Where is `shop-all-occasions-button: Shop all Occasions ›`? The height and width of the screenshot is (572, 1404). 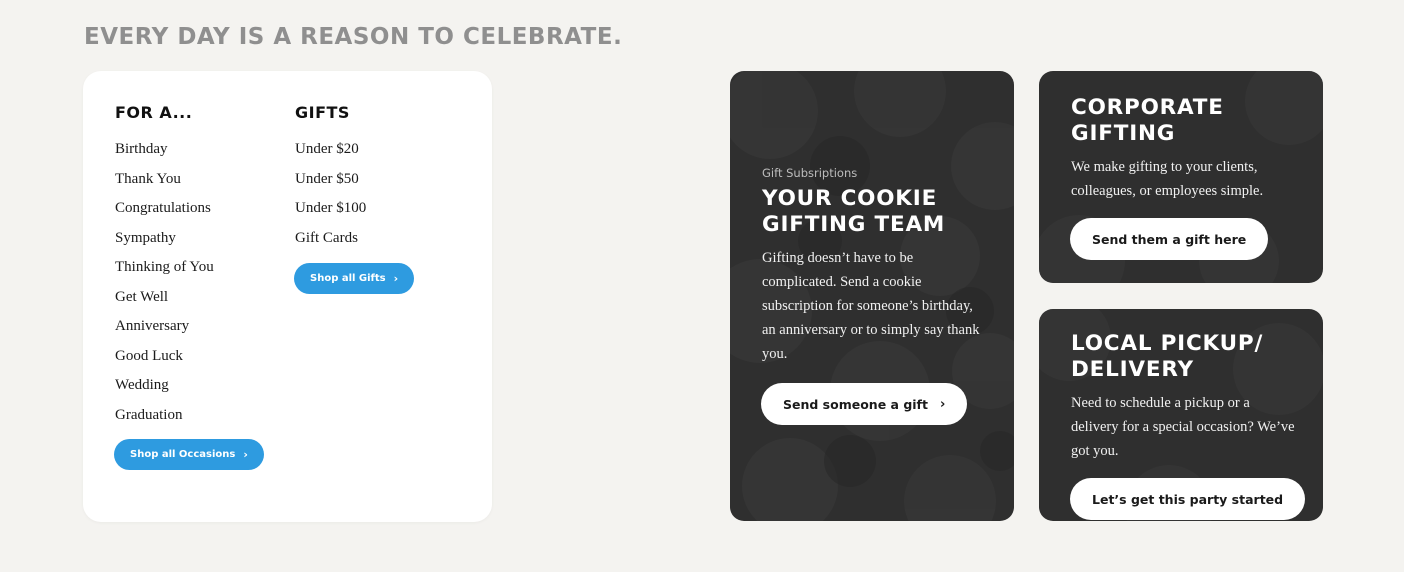 shop-all-occasions-button: Shop all Occasions › is located at coordinates (189, 454).